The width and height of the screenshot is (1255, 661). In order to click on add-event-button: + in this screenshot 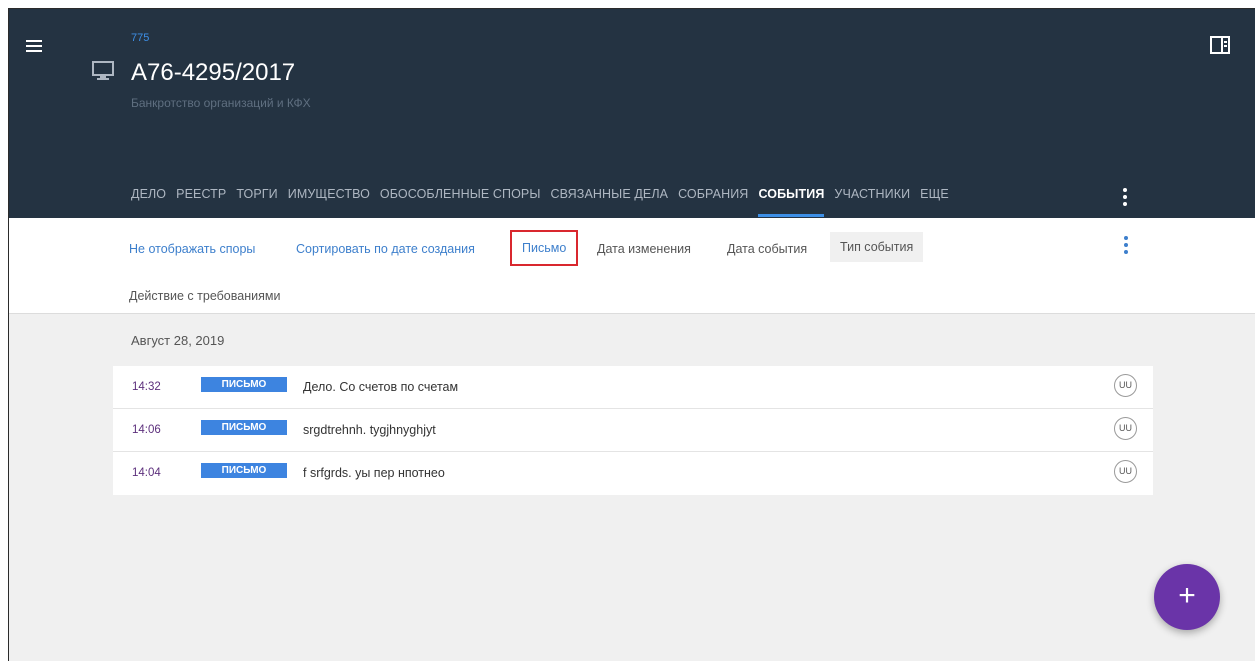, I will do `click(1187, 597)`.